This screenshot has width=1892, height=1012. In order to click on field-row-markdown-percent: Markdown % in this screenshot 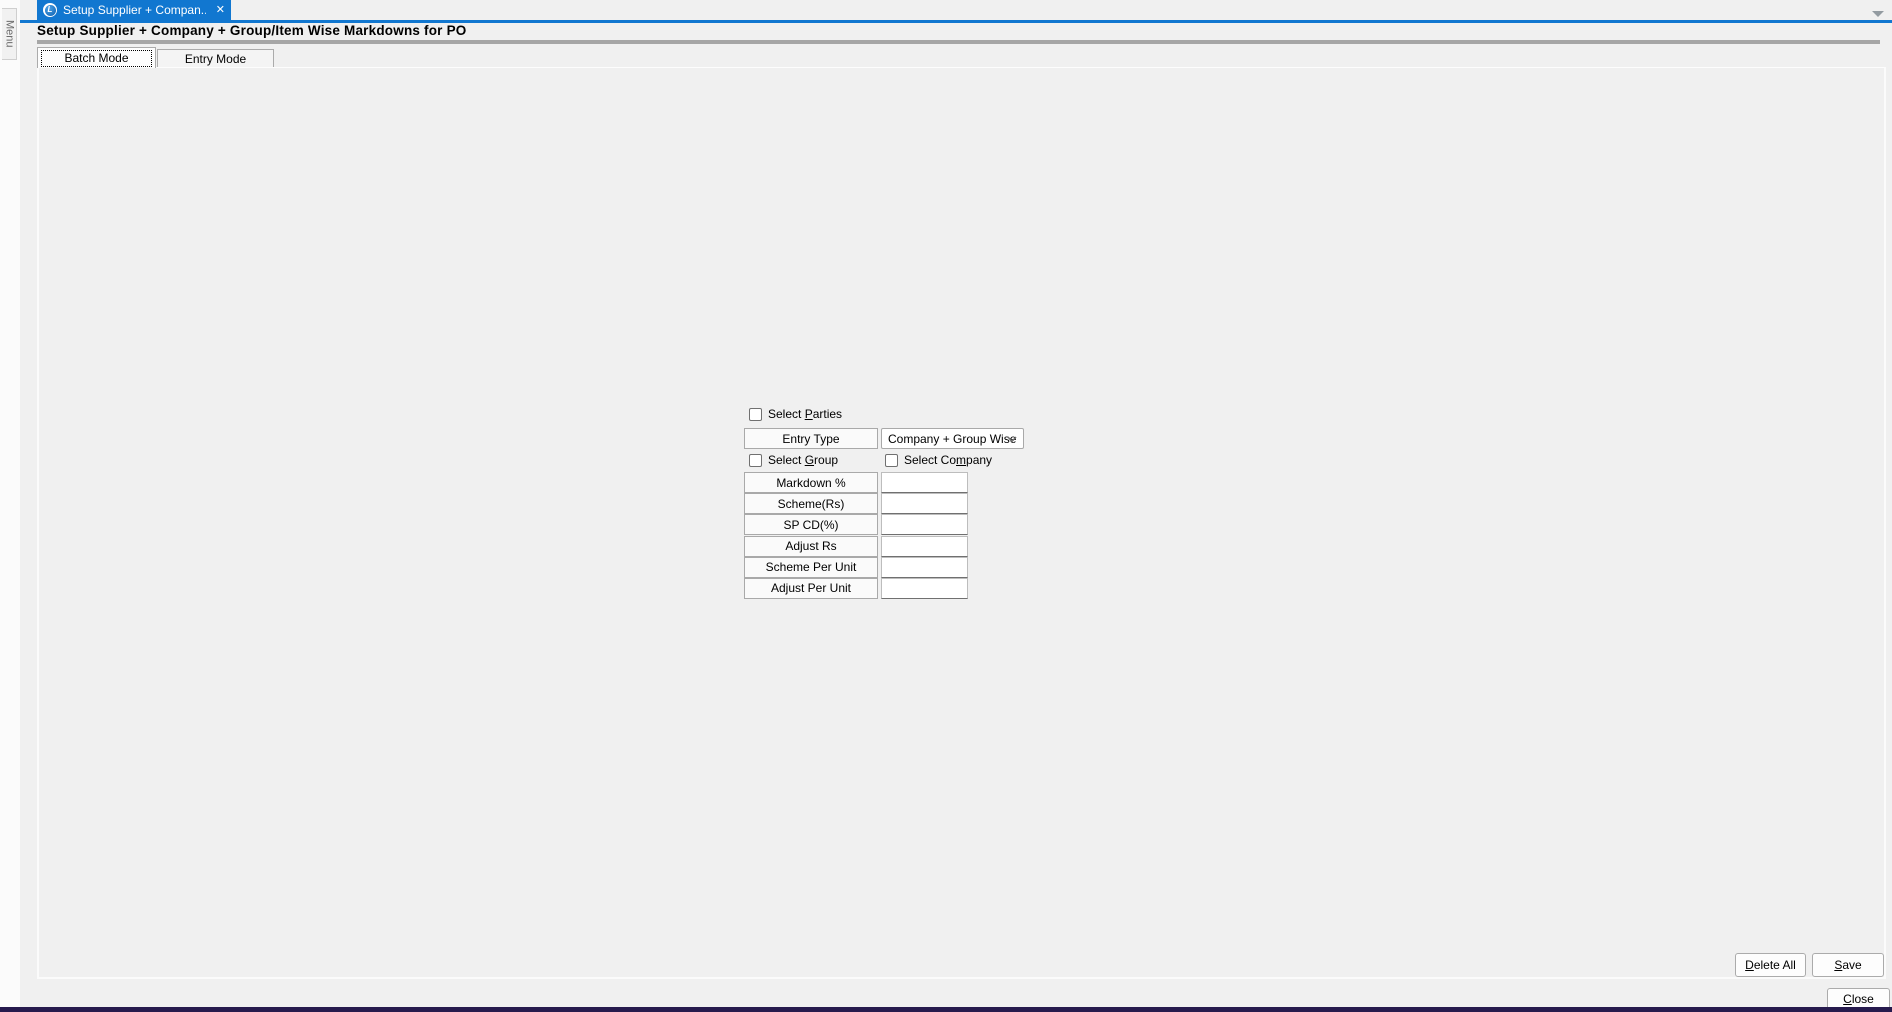, I will do `click(885, 482)`.